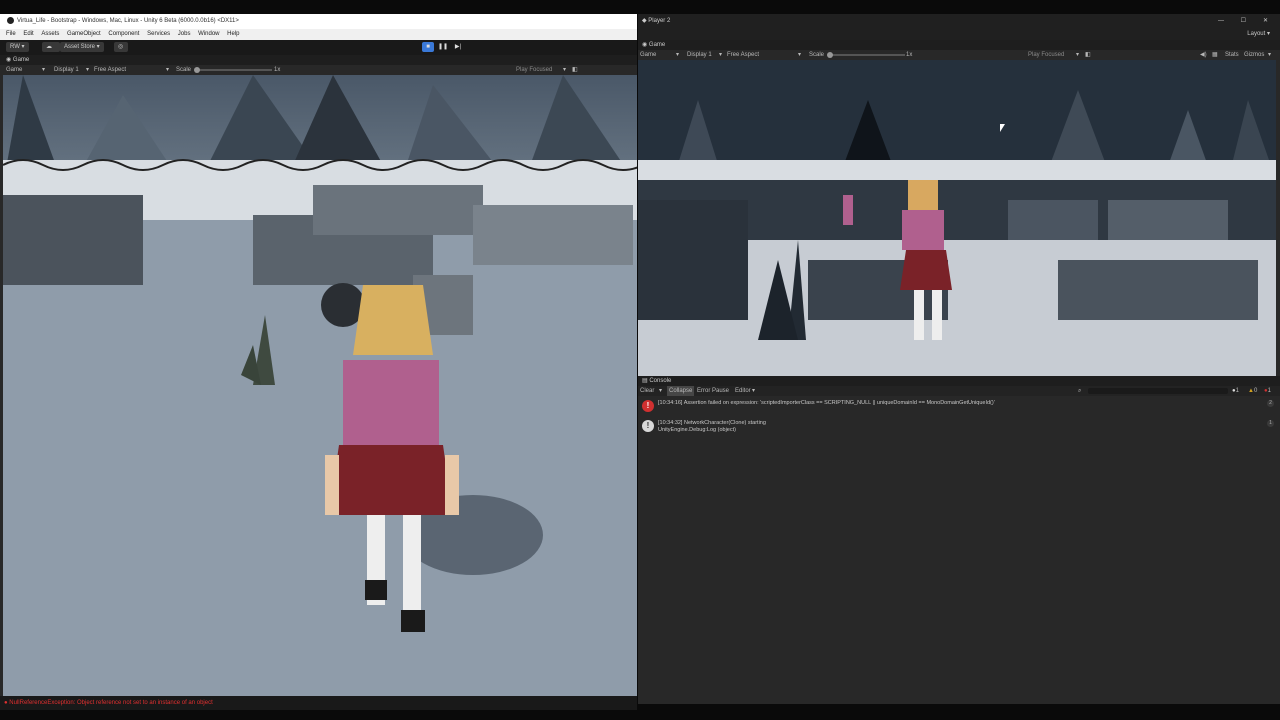 This screenshot has height=720, width=1280. Describe the element at coordinates (644, 21) in the screenshot. I see `unity-logo-icon: ◆` at that location.